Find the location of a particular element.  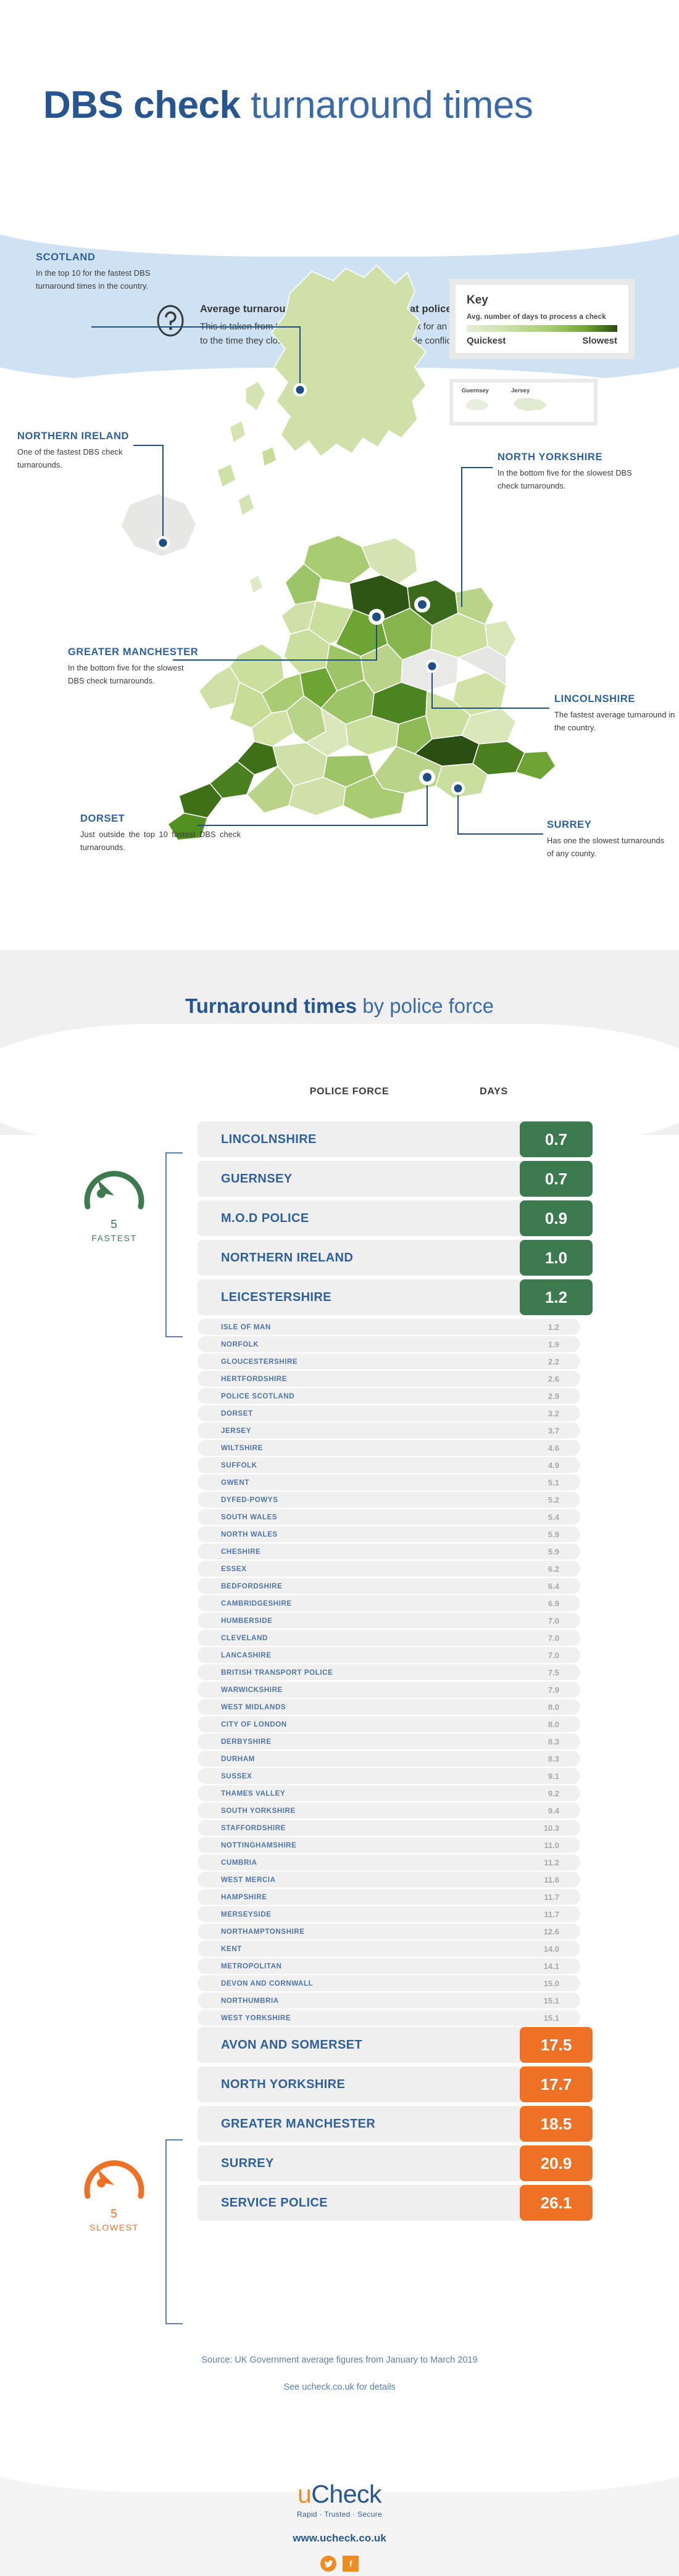

table-row: HUMBERSIDE 7.0 is located at coordinates (389, 1620).